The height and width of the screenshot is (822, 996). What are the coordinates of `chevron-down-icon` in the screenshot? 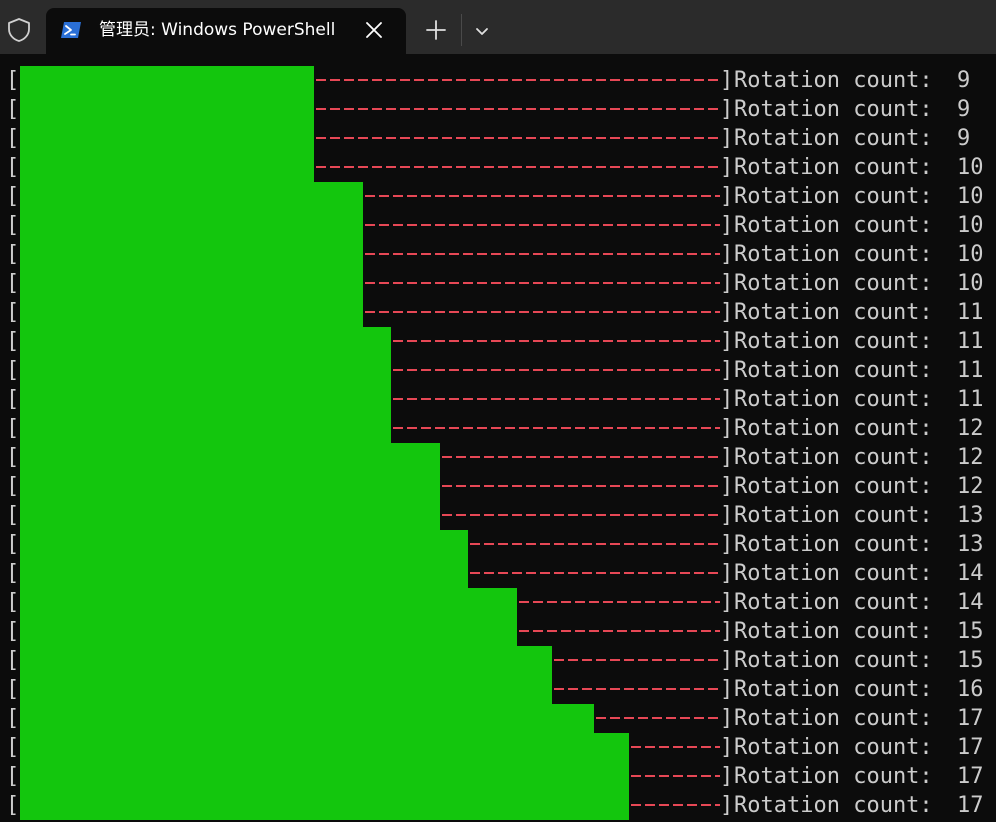 It's located at (482, 31).